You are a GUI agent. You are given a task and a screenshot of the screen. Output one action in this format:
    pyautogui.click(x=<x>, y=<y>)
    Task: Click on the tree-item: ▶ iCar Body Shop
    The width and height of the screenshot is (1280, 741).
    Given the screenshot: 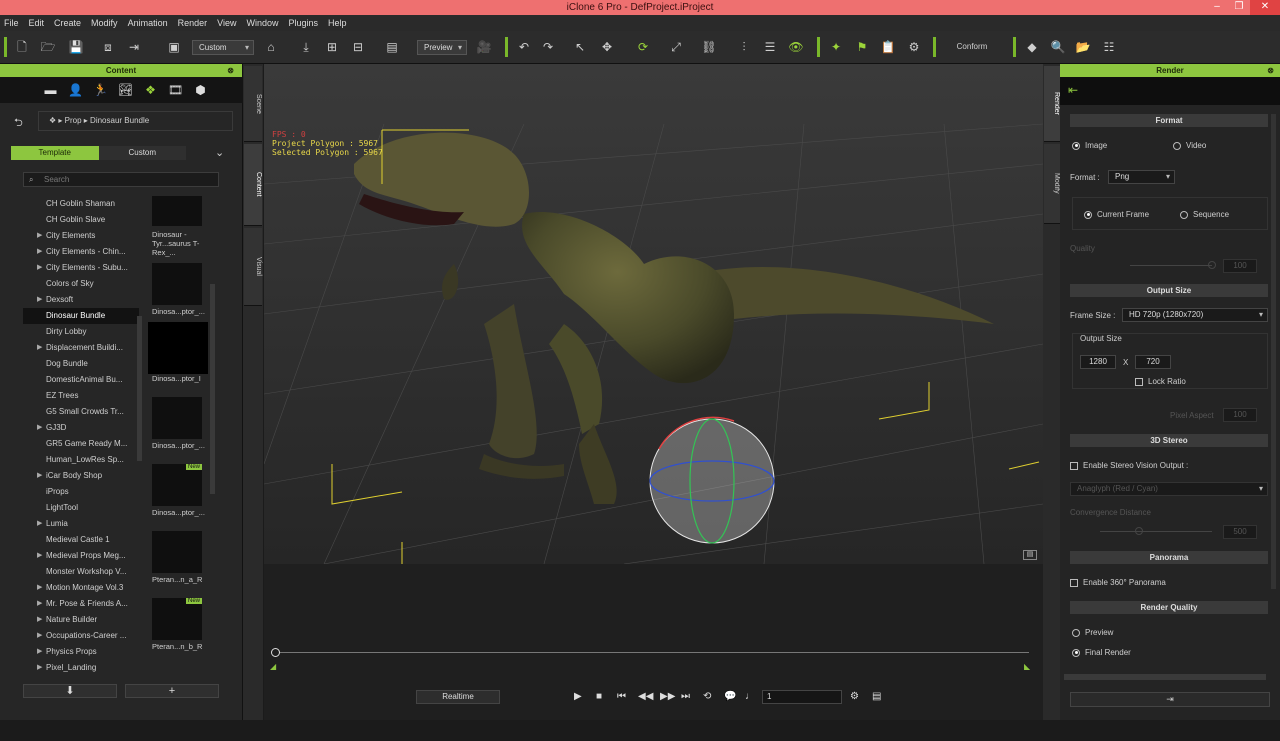 What is the action you would take?
    pyautogui.click(x=81, y=476)
    